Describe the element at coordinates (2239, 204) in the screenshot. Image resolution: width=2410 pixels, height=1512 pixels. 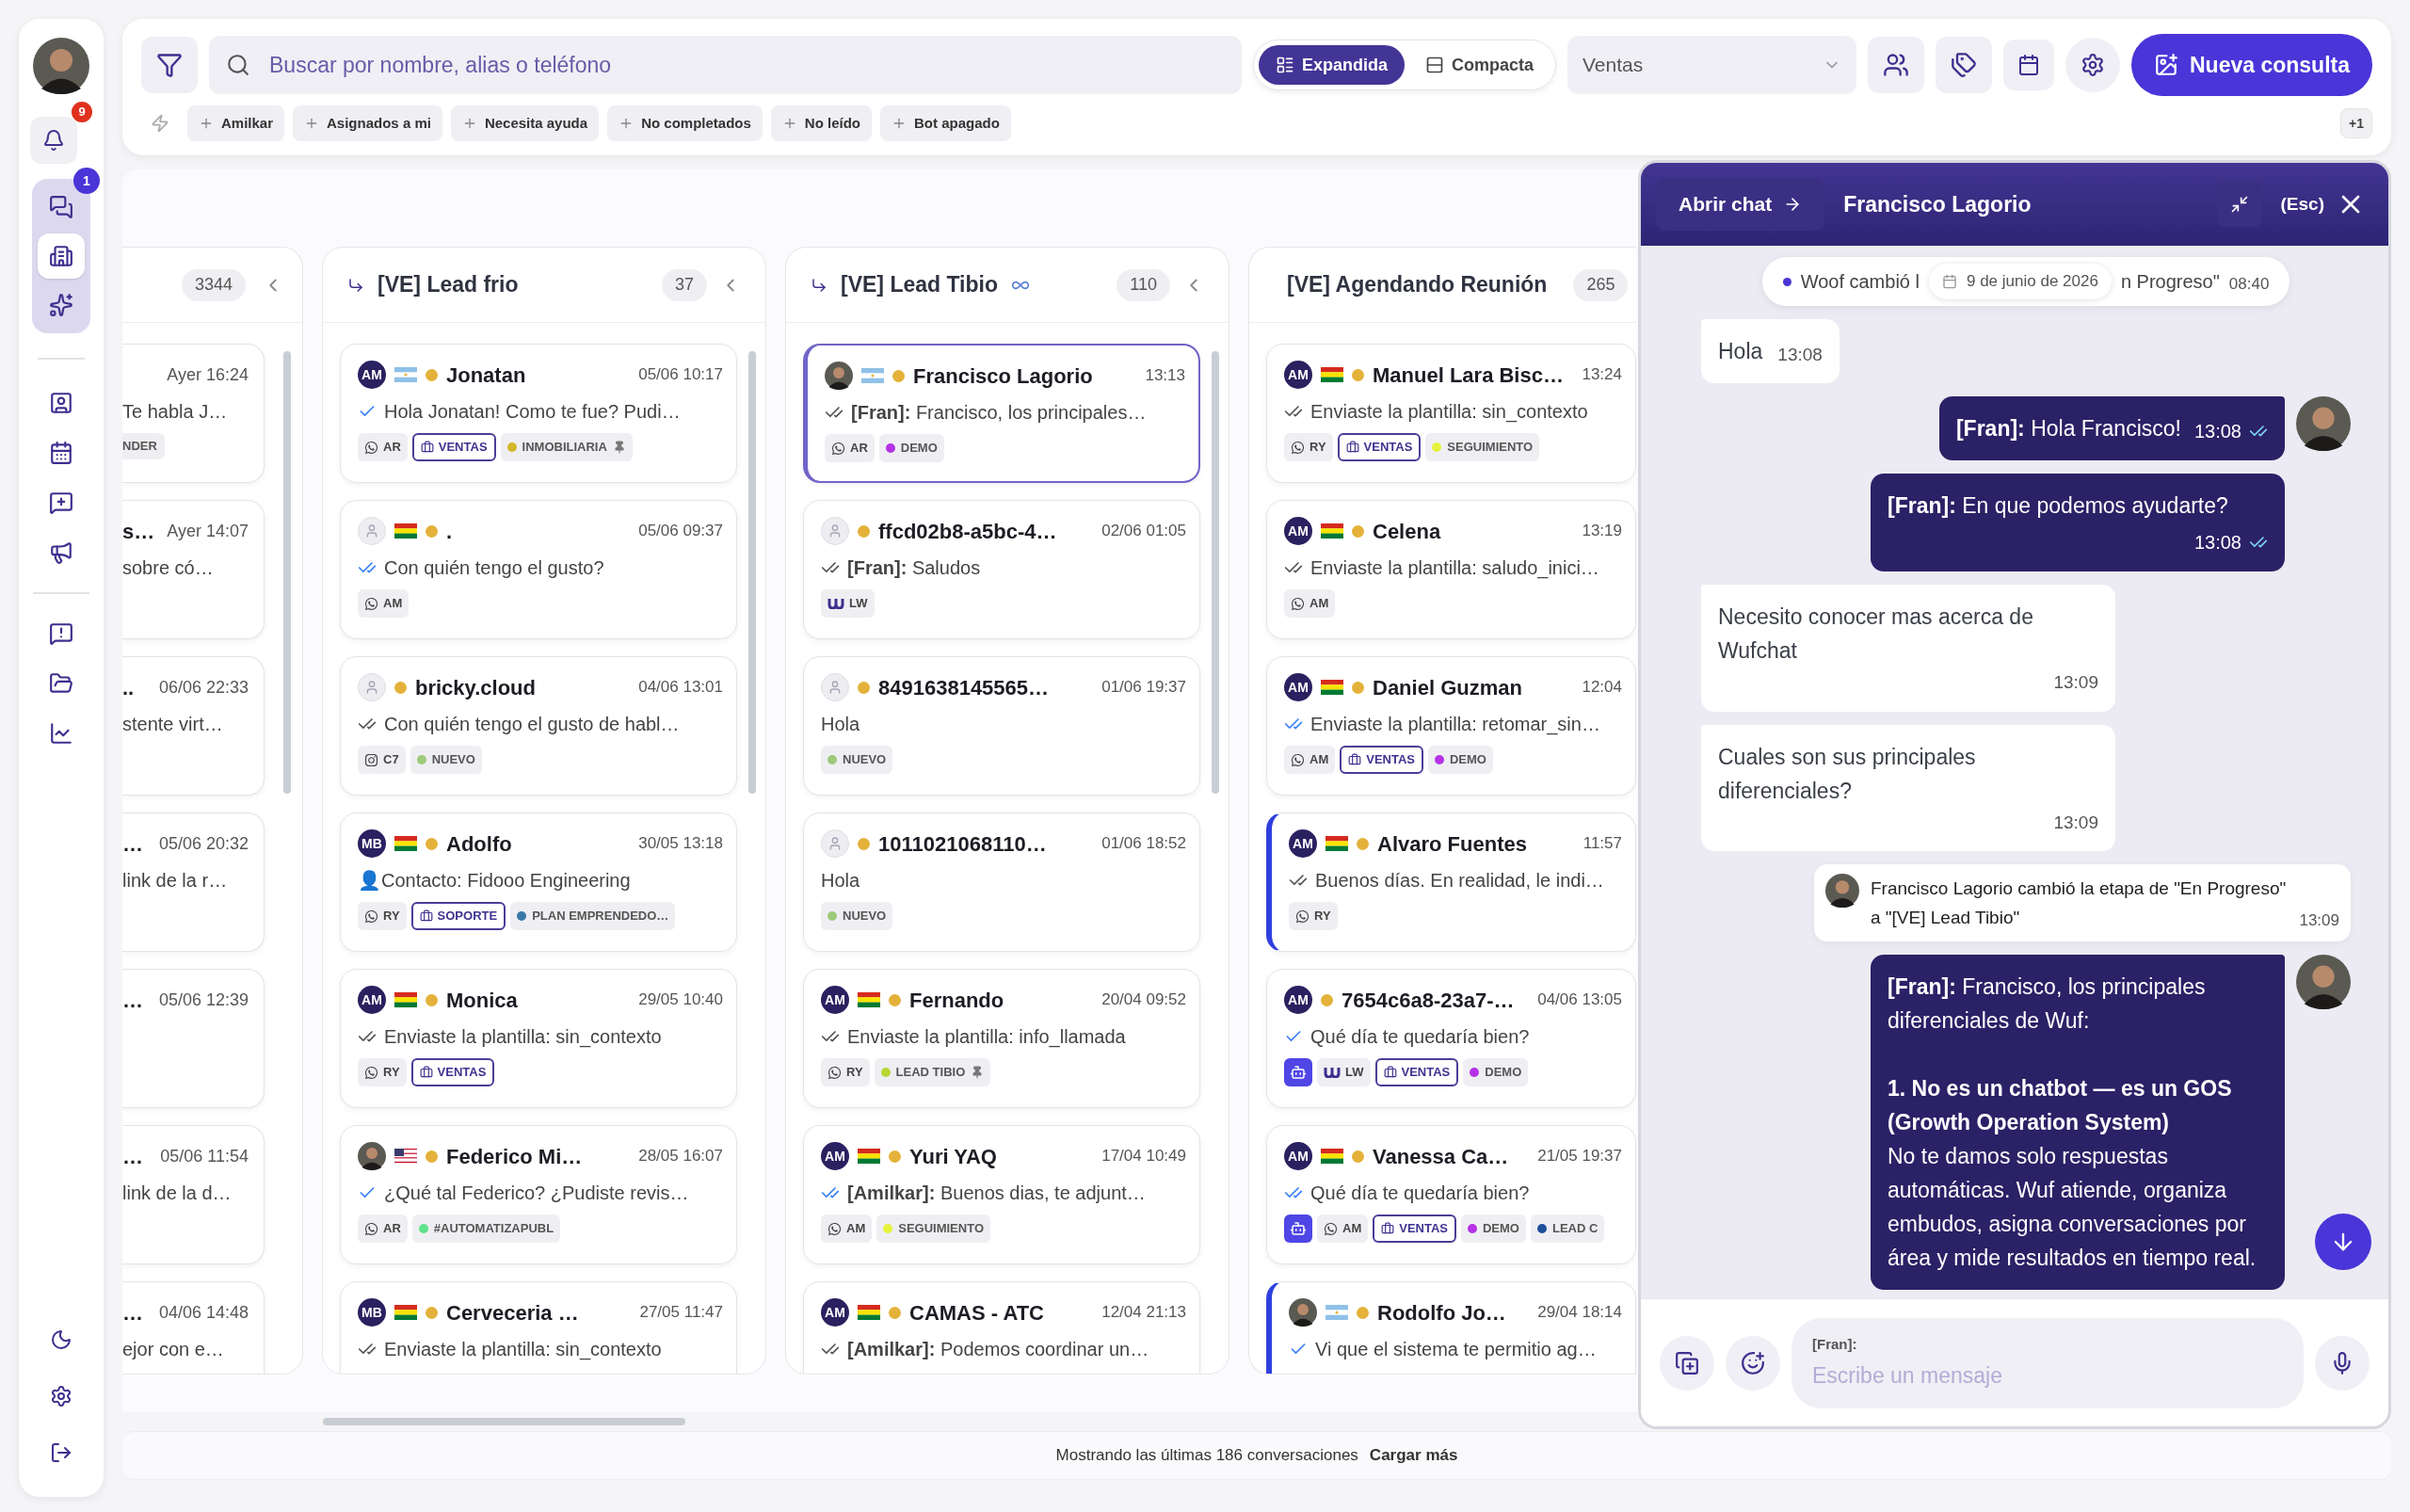
I see `minimize-button` at that location.